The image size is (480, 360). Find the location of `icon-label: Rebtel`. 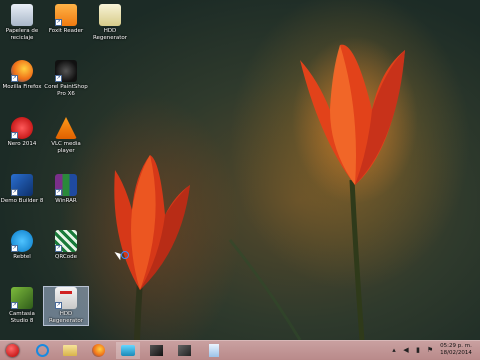

icon-label: Rebtel is located at coordinates (22, 257).